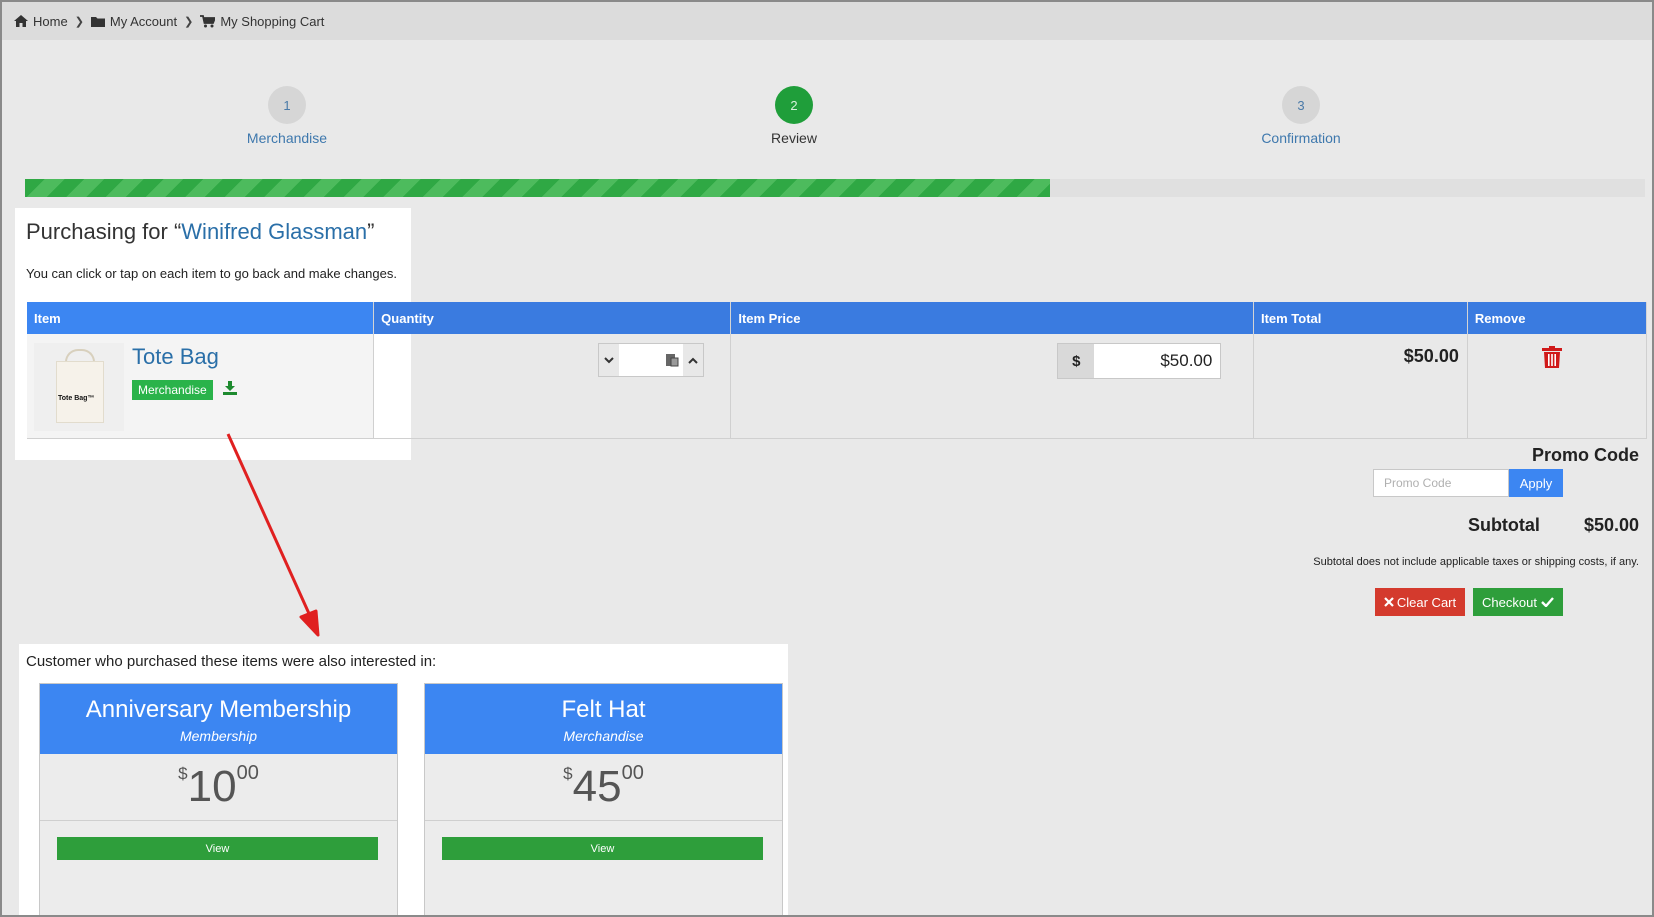 Image resolution: width=1654 pixels, height=917 pixels. I want to click on card-price-dollars: 45, so click(597, 786).